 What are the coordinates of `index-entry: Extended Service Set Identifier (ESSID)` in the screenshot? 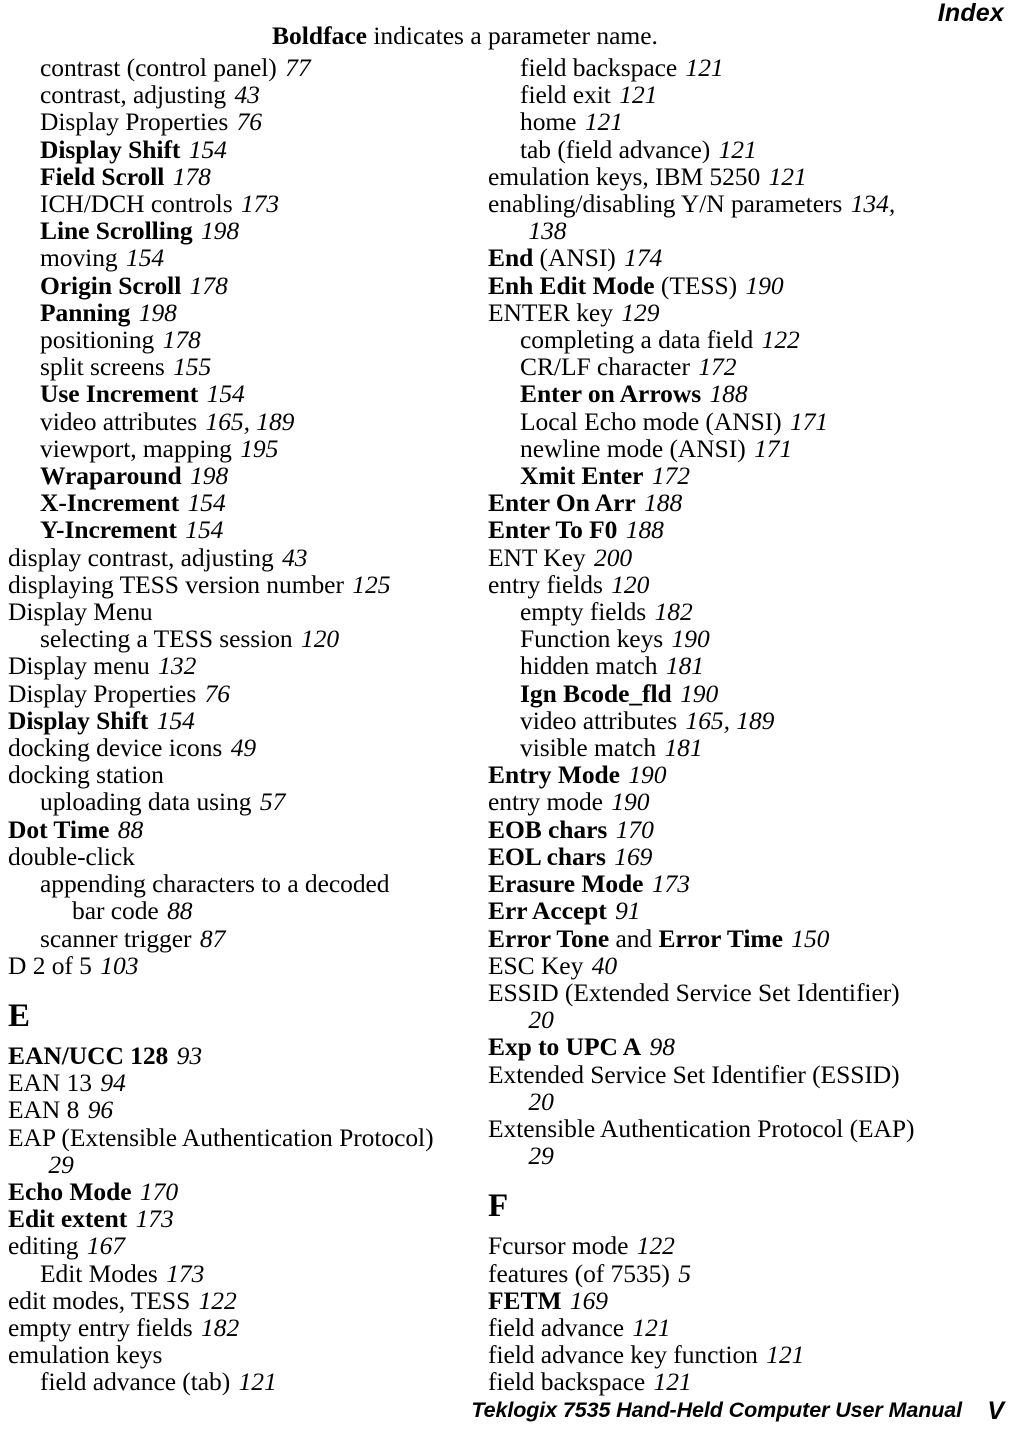 It's located at (706, 1074).